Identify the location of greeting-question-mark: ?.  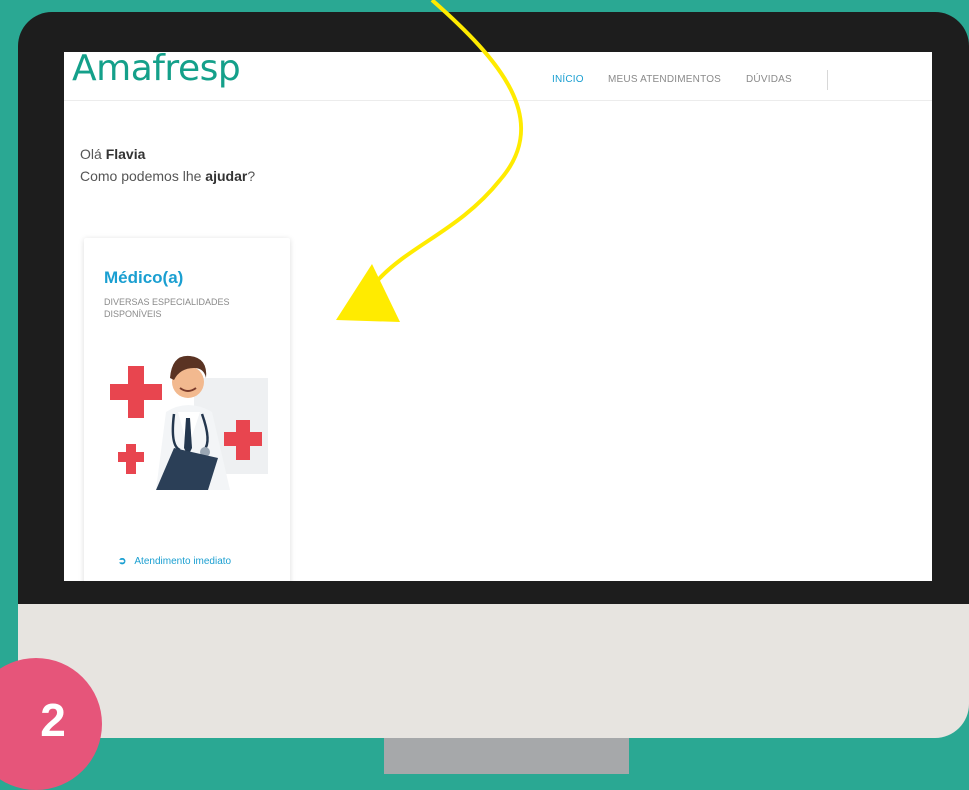
(251, 176).